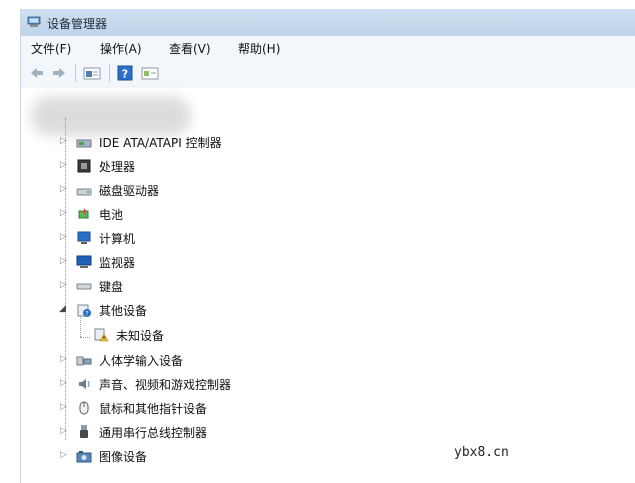 This screenshot has height=483, width=635. I want to click on title-bar: 设备管理器, so click(328, 22).